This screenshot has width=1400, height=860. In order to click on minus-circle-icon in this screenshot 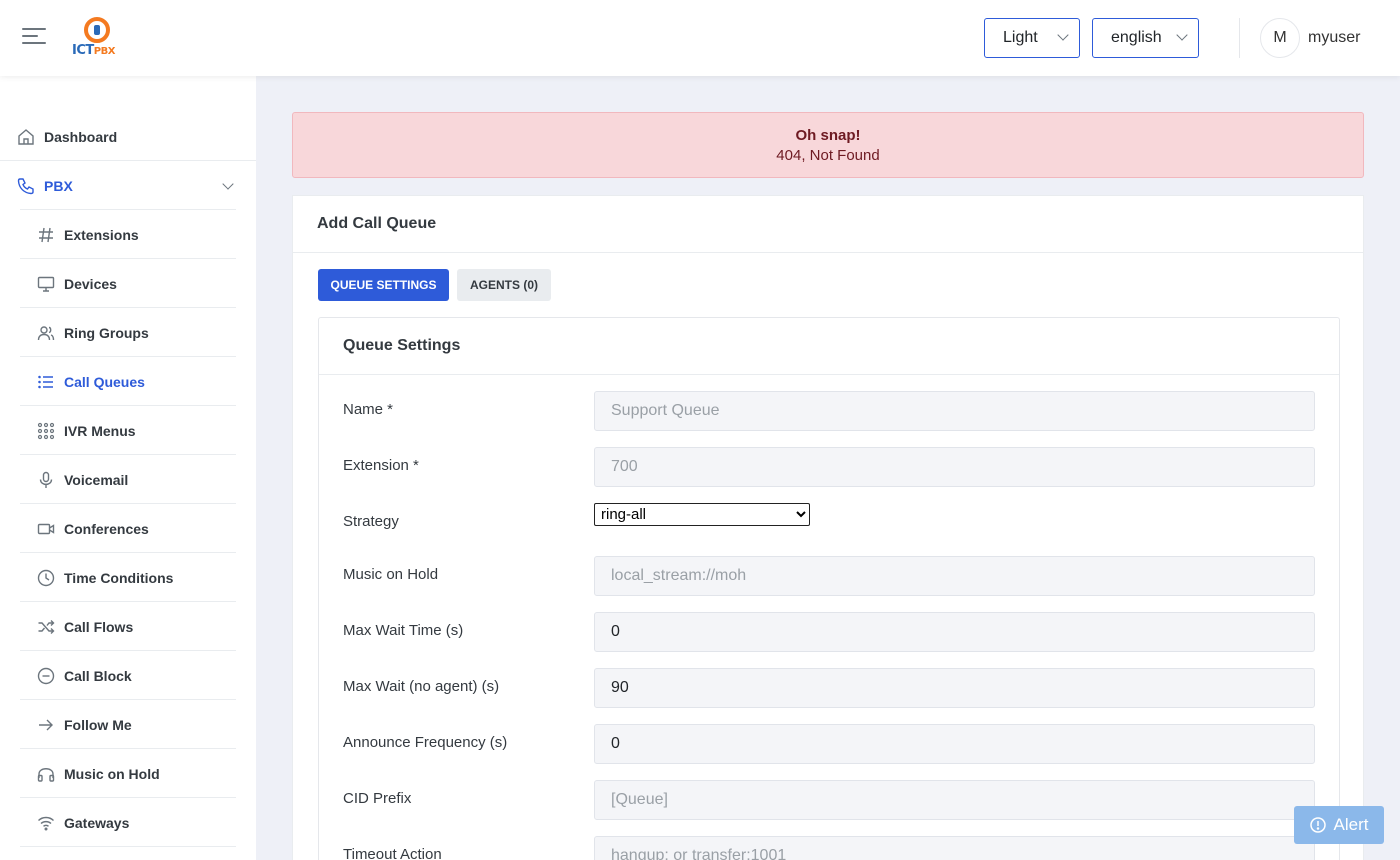, I will do `click(46, 676)`.